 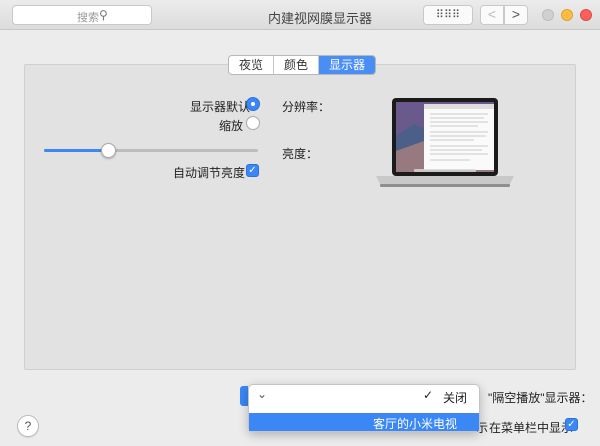 What do you see at coordinates (364, 395) in the screenshot?
I see `menu-item-off: ⌄ ✓ 关闭` at bounding box center [364, 395].